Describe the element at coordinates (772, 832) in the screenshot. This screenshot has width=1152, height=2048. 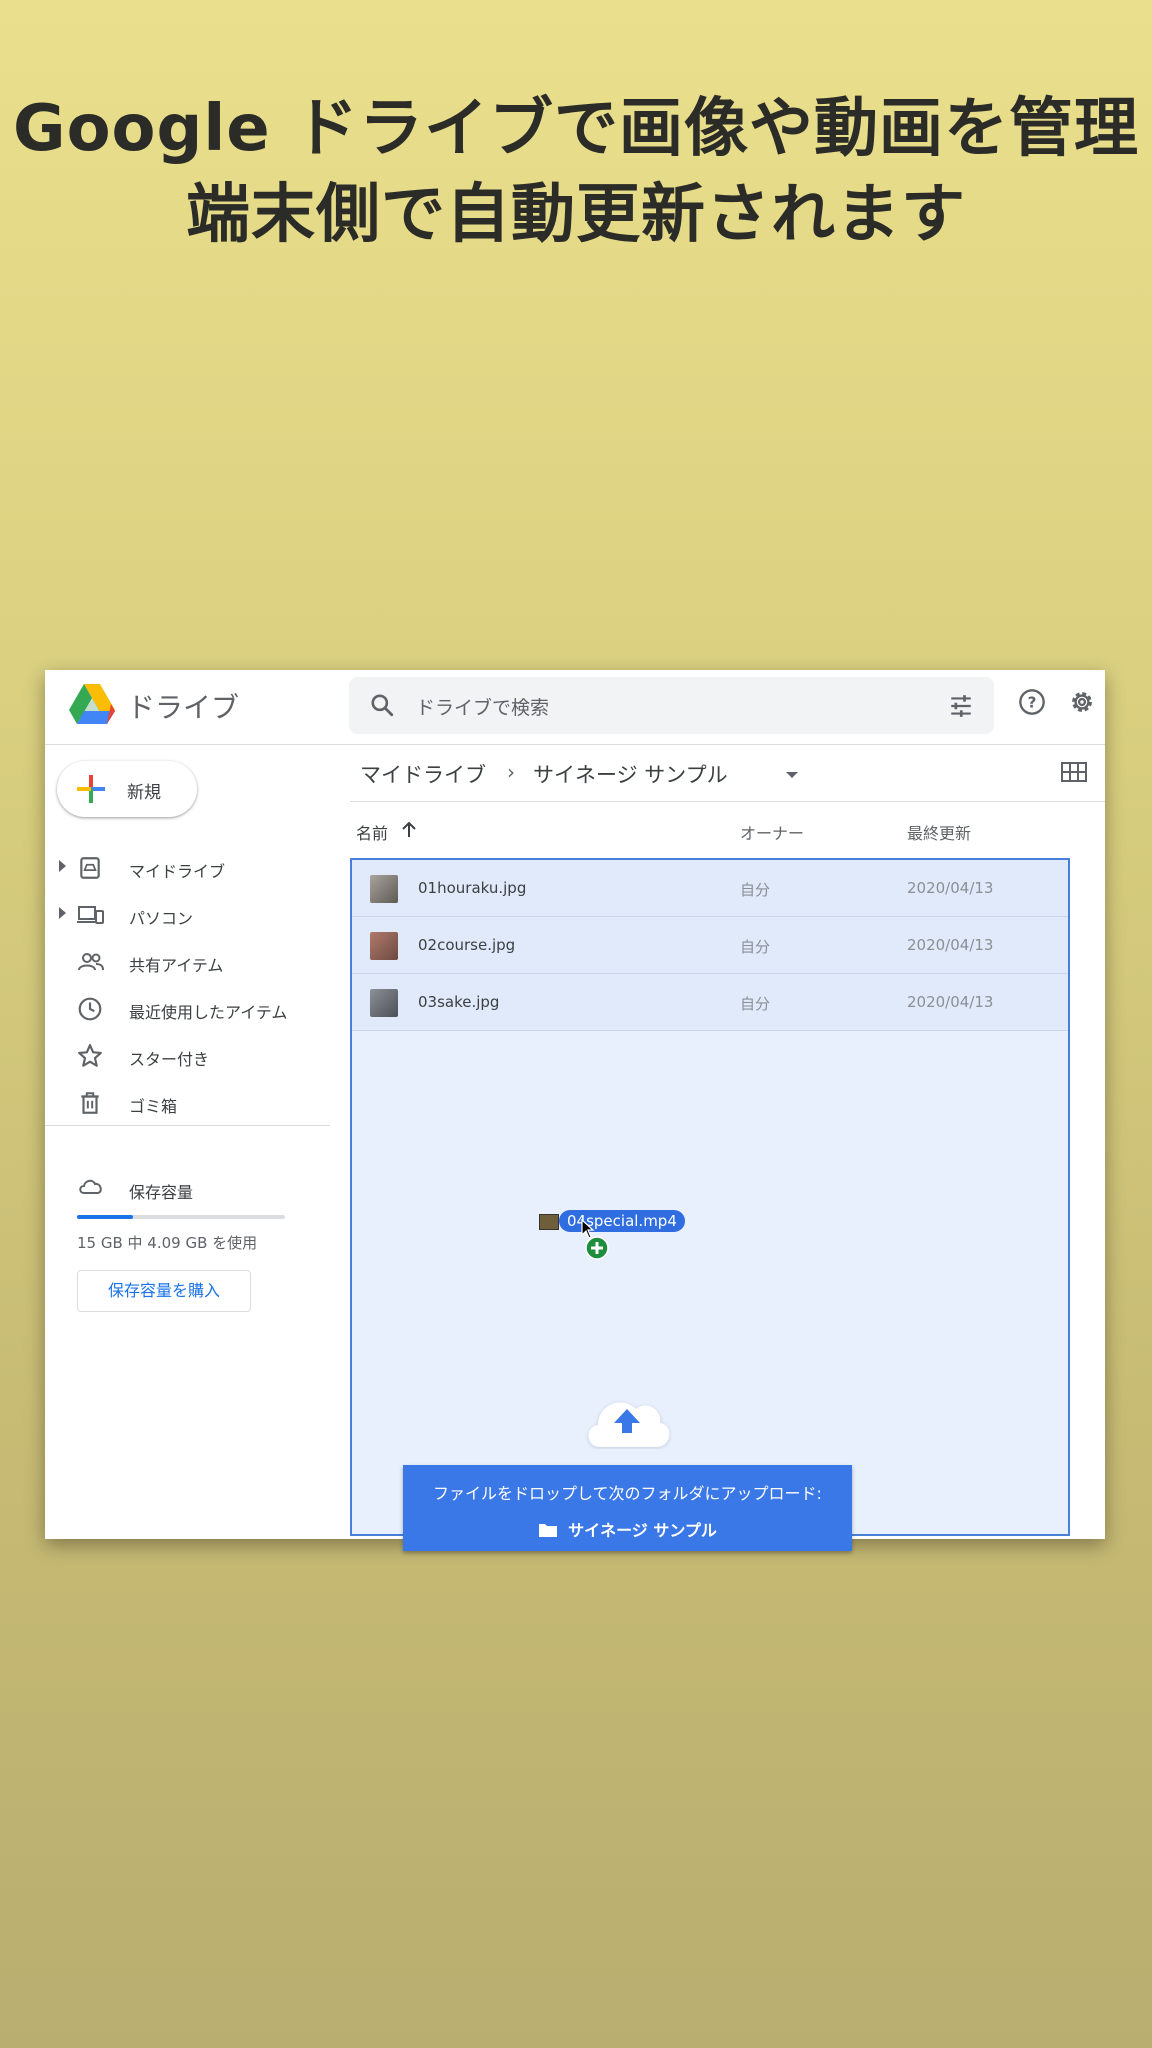
I see `column-owner: オーナー` at that location.